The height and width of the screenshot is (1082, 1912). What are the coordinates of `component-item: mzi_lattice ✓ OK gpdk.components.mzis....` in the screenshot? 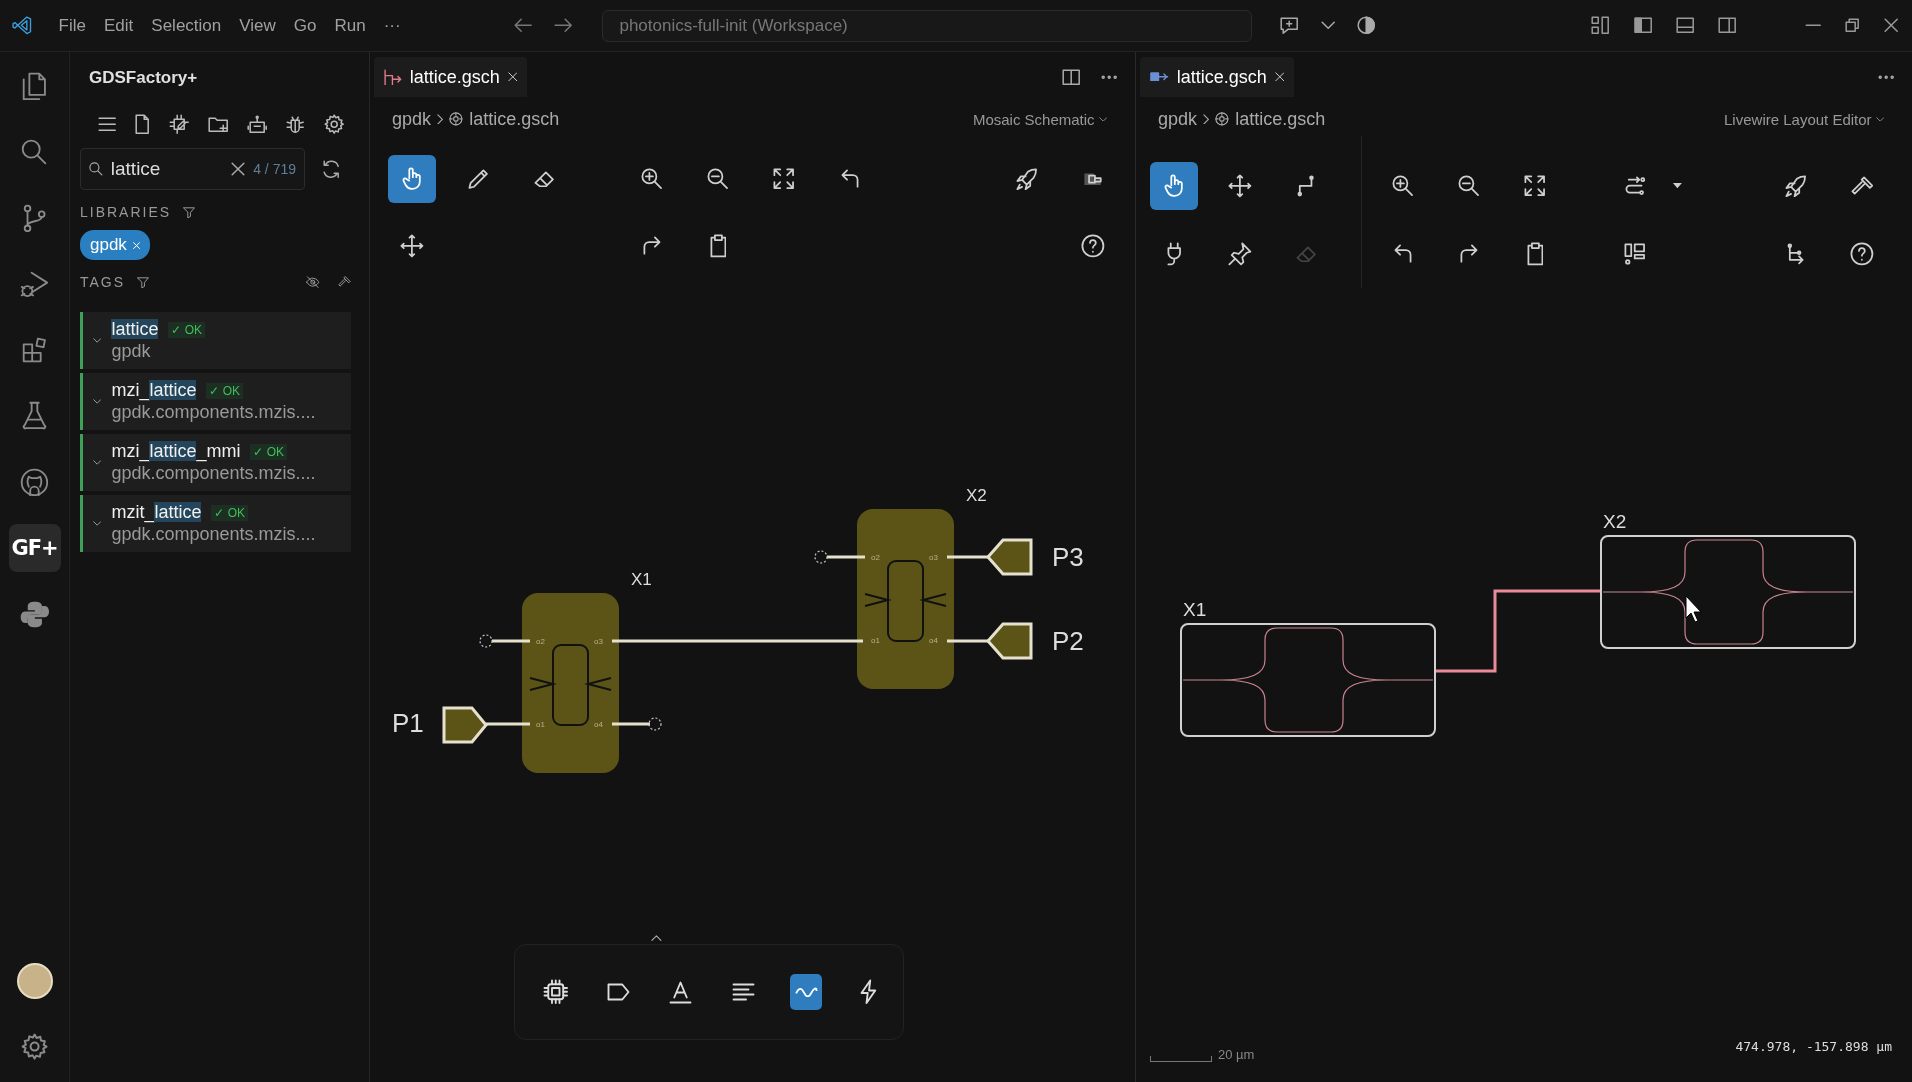 It's located at (215, 402).